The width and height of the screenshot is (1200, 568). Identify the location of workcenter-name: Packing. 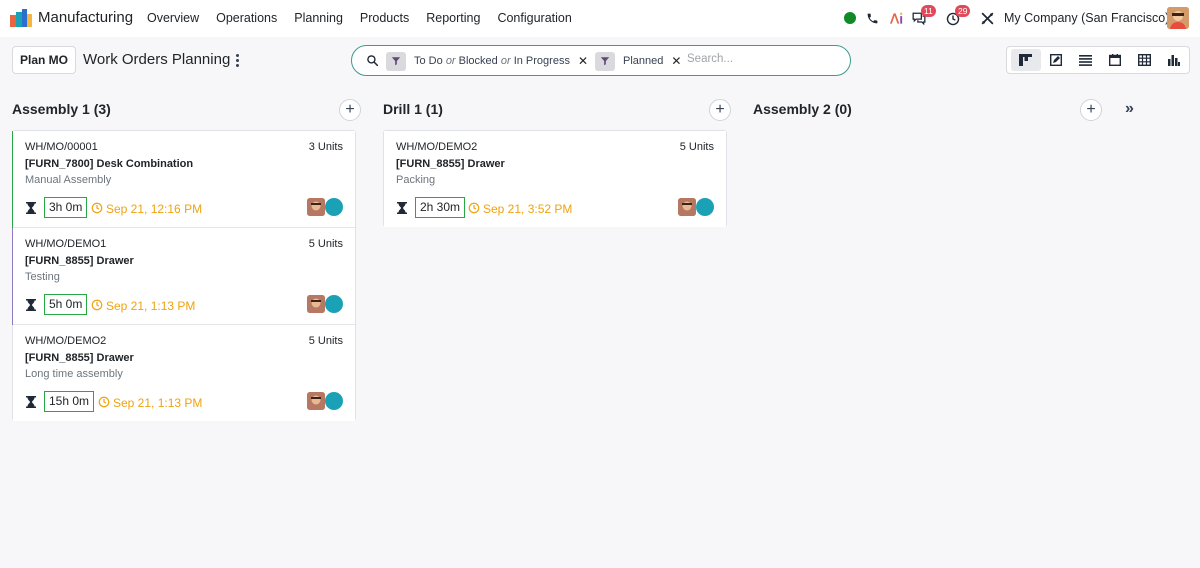
(416, 180).